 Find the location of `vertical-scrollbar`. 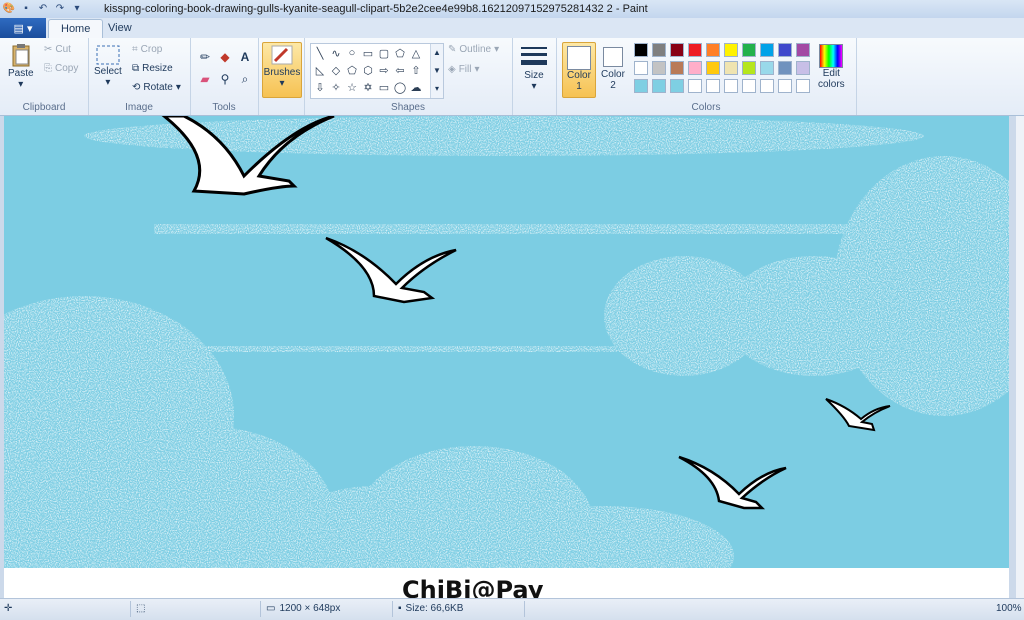

vertical-scrollbar is located at coordinates (1020, 357).